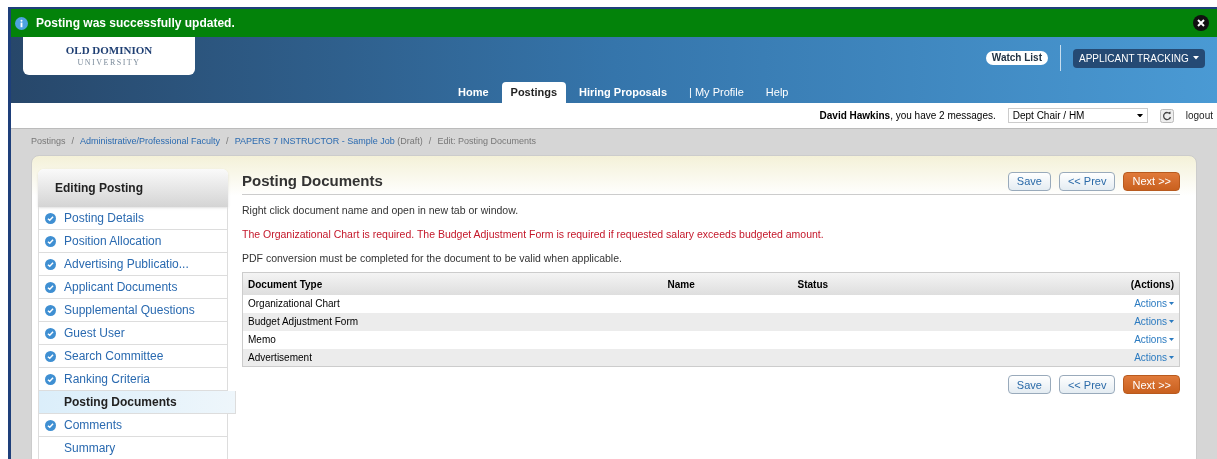 The width and height of the screenshot is (1217, 459). Describe the element at coordinates (1077, 115) in the screenshot. I see `role-select: Dept Chair / HM` at that location.